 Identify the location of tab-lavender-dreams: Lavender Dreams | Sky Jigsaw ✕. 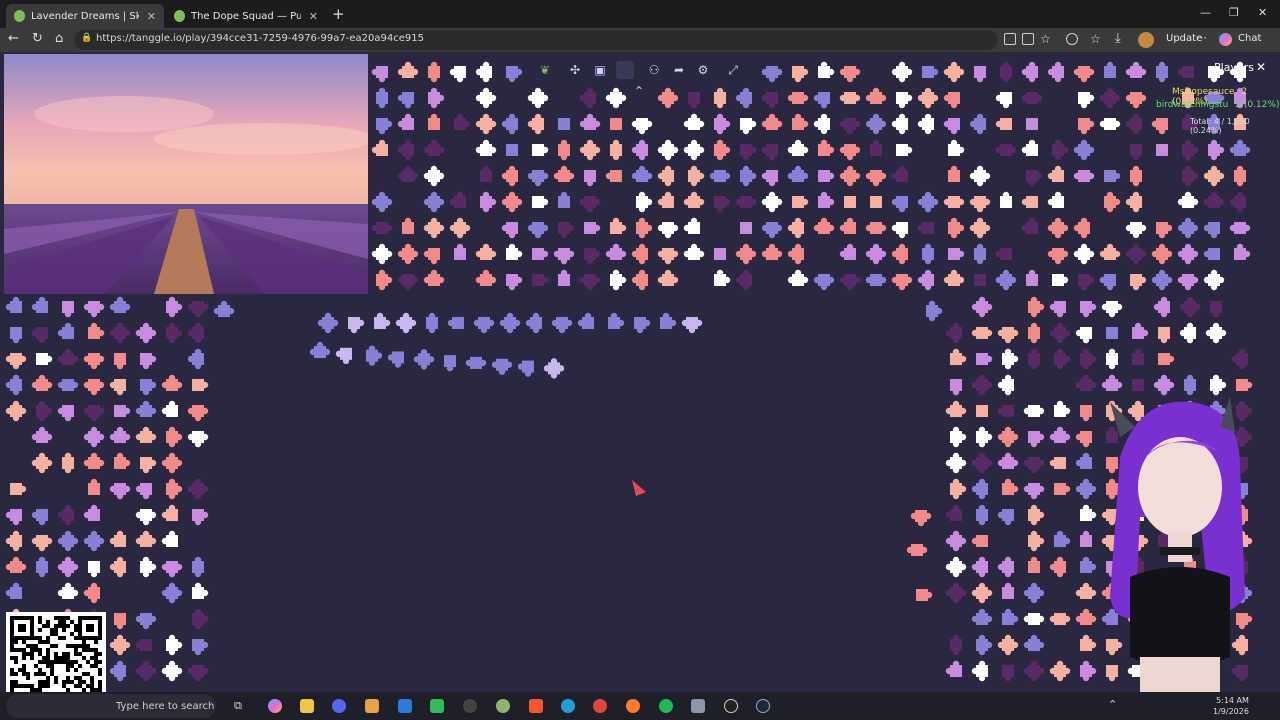
(85, 16).